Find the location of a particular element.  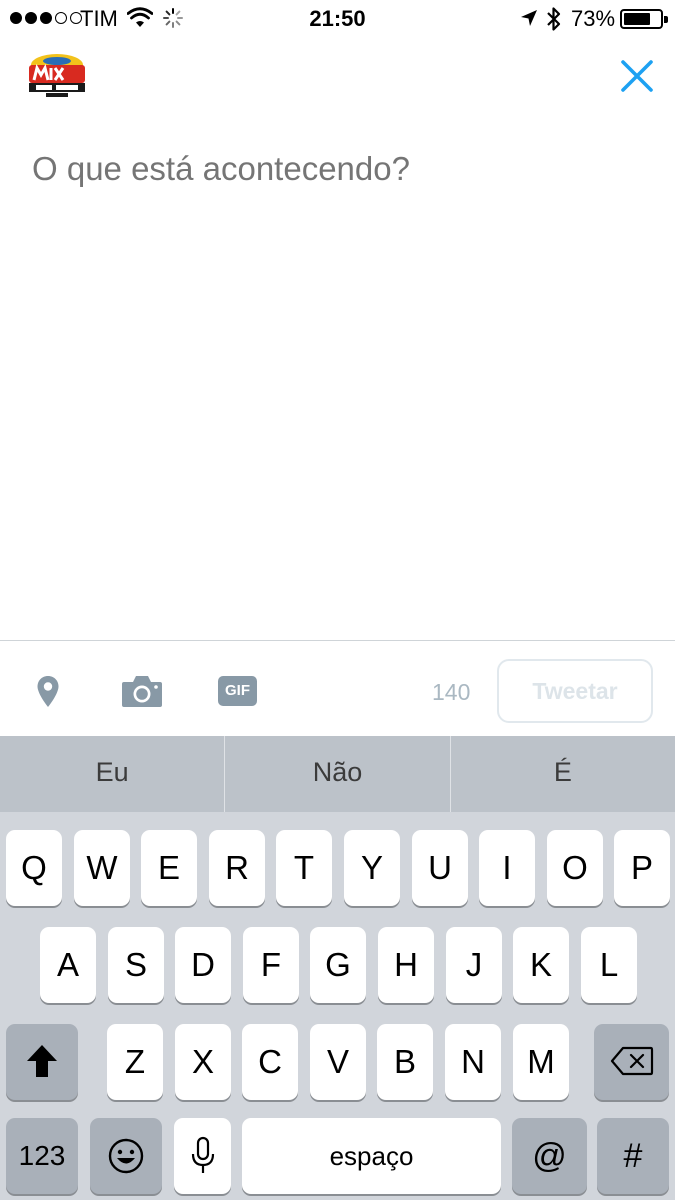

bluetooth-icon is located at coordinates (554, 19).